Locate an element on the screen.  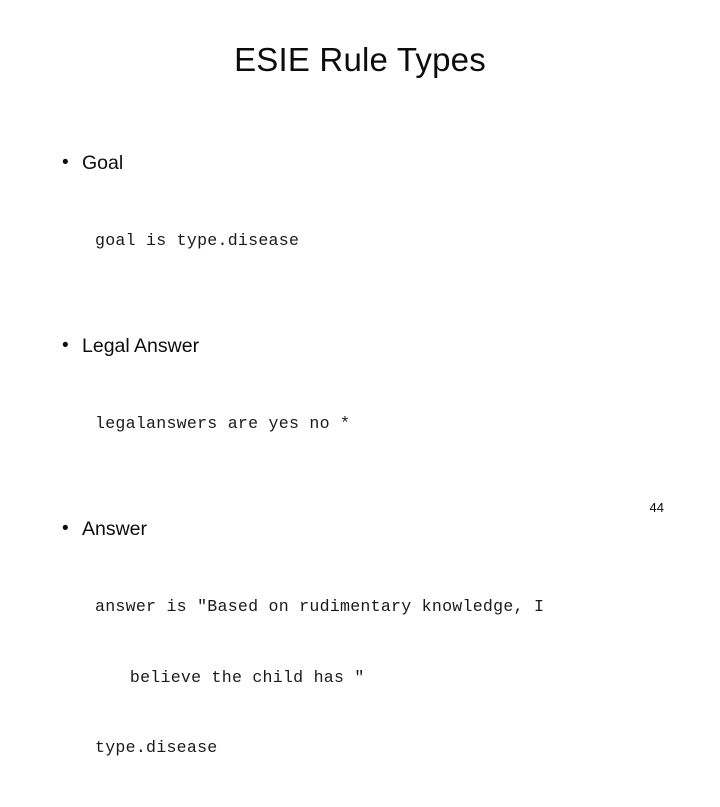
bullet-item-legal-answer: • Legal Answer is located at coordinates (361, 346).